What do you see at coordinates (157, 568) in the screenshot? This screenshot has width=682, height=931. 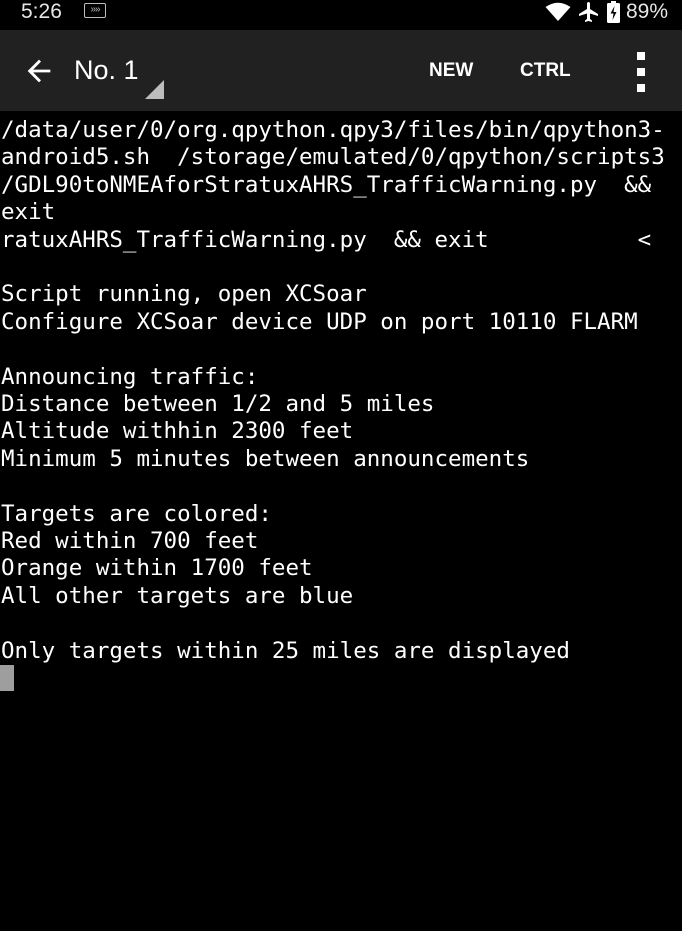 I see `terminal-line: Orange within 1700 feet` at bounding box center [157, 568].